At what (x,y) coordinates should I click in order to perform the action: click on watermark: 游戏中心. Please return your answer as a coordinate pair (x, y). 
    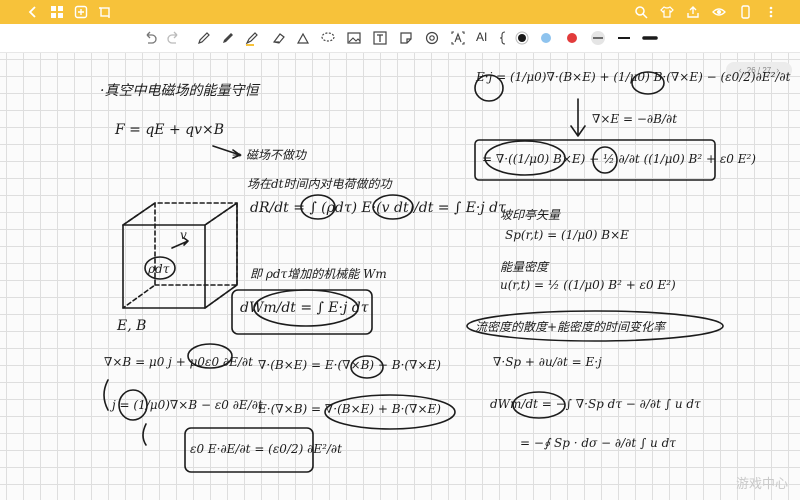
    Looking at the image, I should click on (761, 484).